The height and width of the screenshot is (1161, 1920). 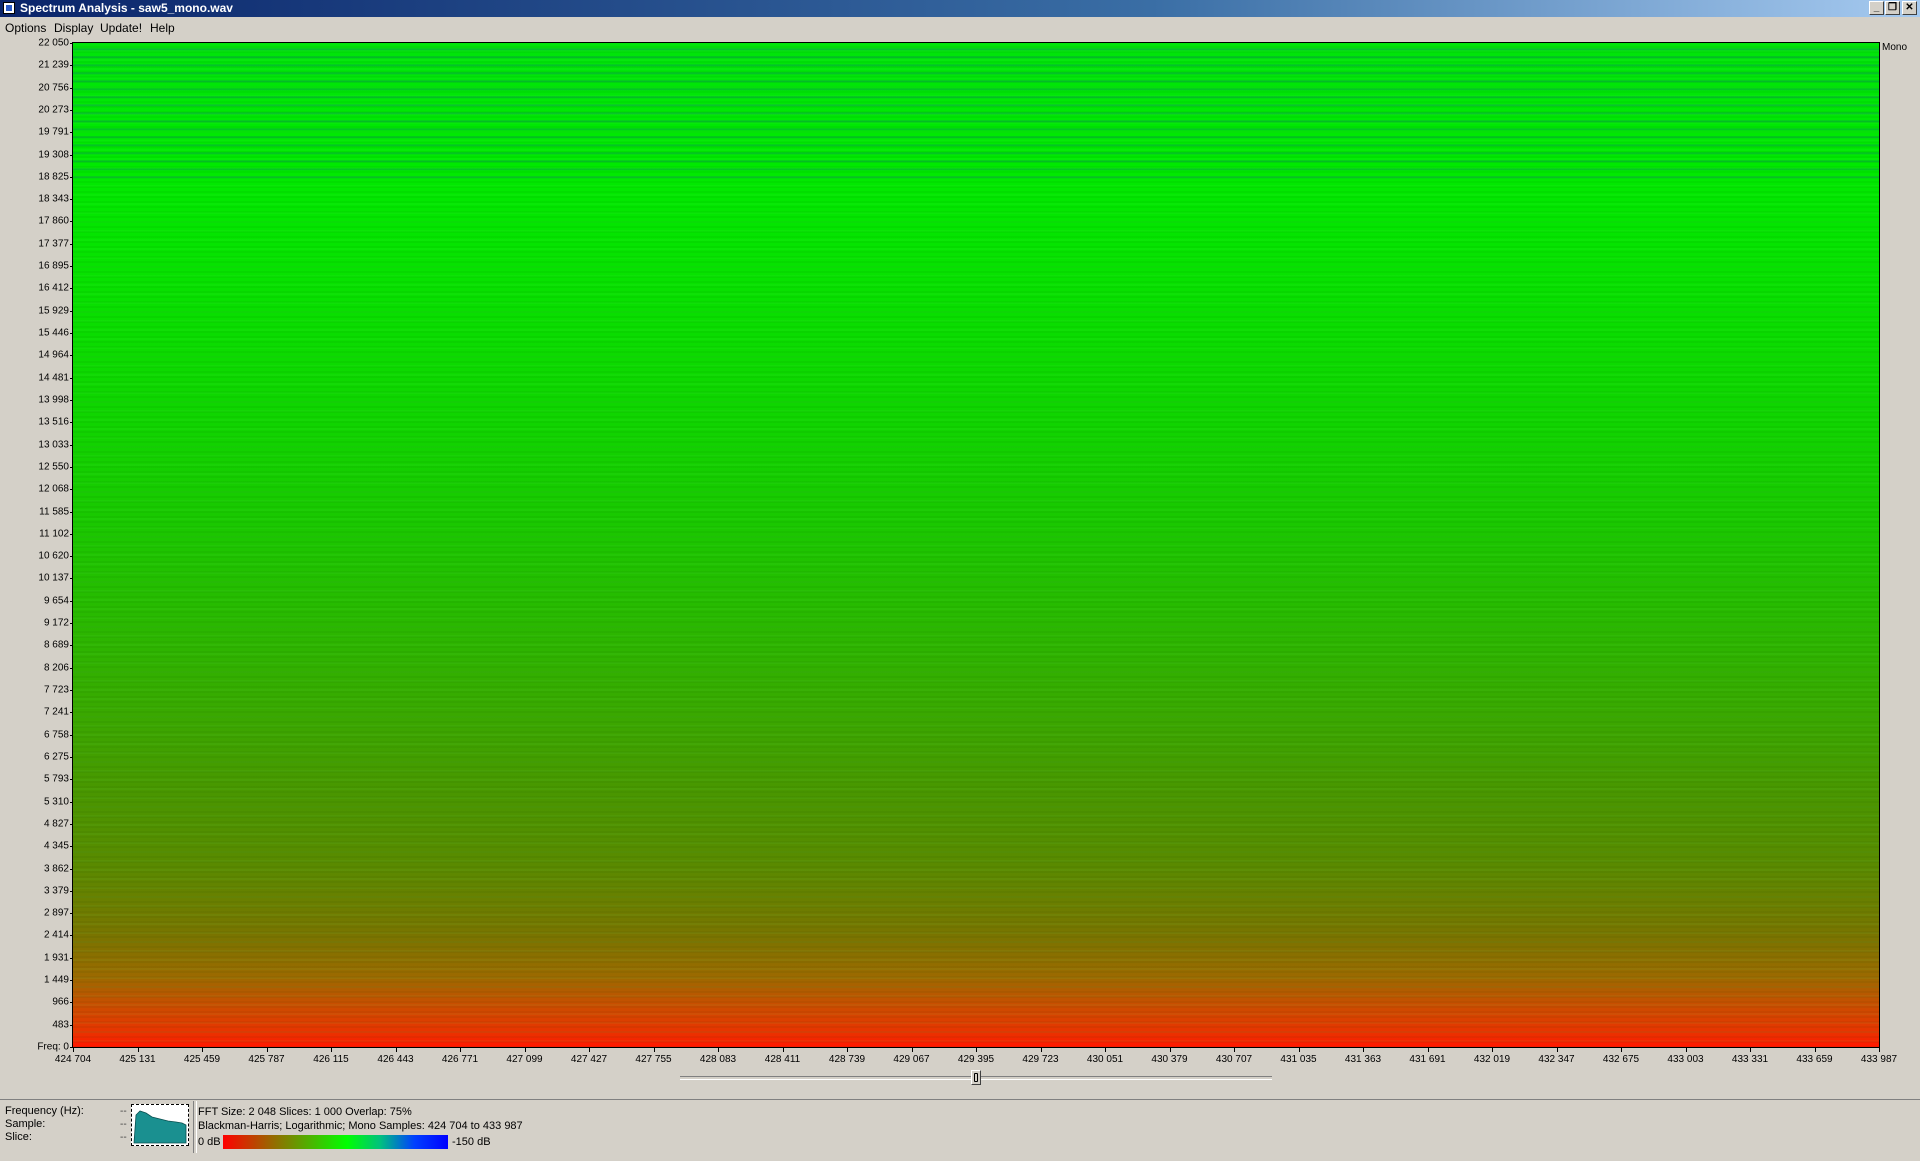 What do you see at coordinates (53, 199) in the screenshot?
I see `y-axis-label: 18 343` at bounding box center [53, 199].